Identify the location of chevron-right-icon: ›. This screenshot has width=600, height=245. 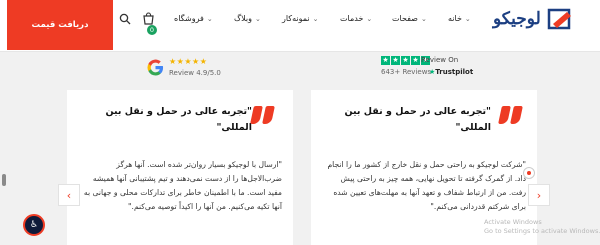
(539, 195).